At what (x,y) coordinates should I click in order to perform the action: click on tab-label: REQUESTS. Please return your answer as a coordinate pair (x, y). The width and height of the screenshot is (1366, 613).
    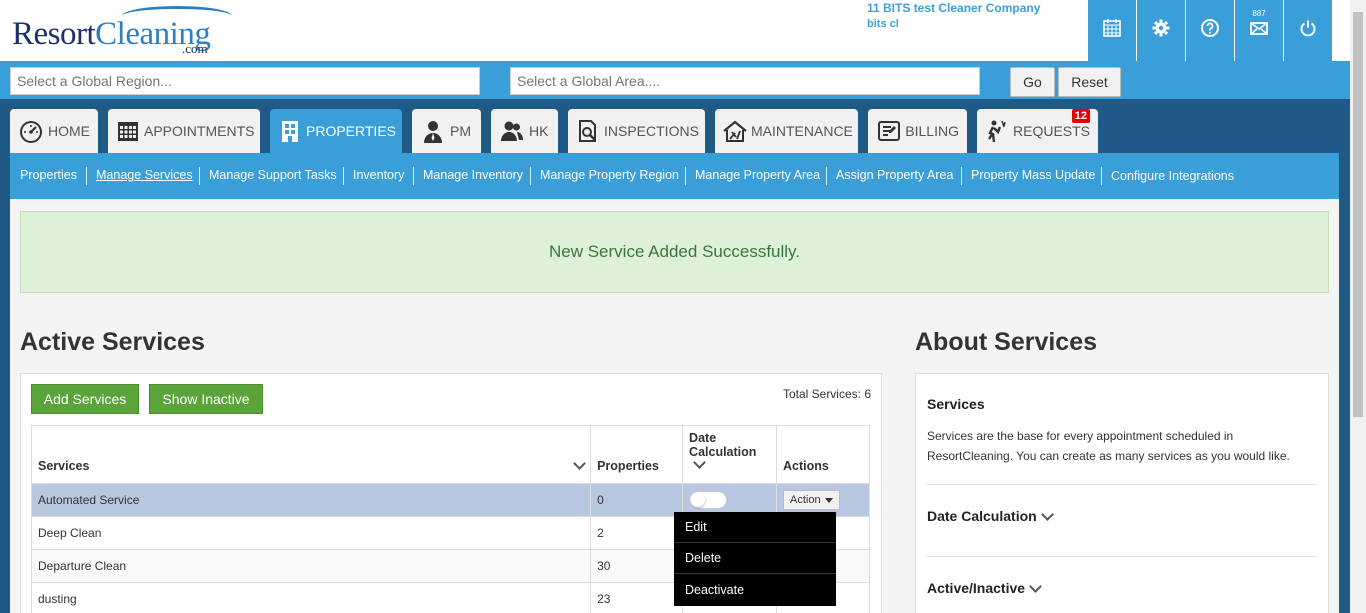
    Looking at the image, I should click on (1052, 131).